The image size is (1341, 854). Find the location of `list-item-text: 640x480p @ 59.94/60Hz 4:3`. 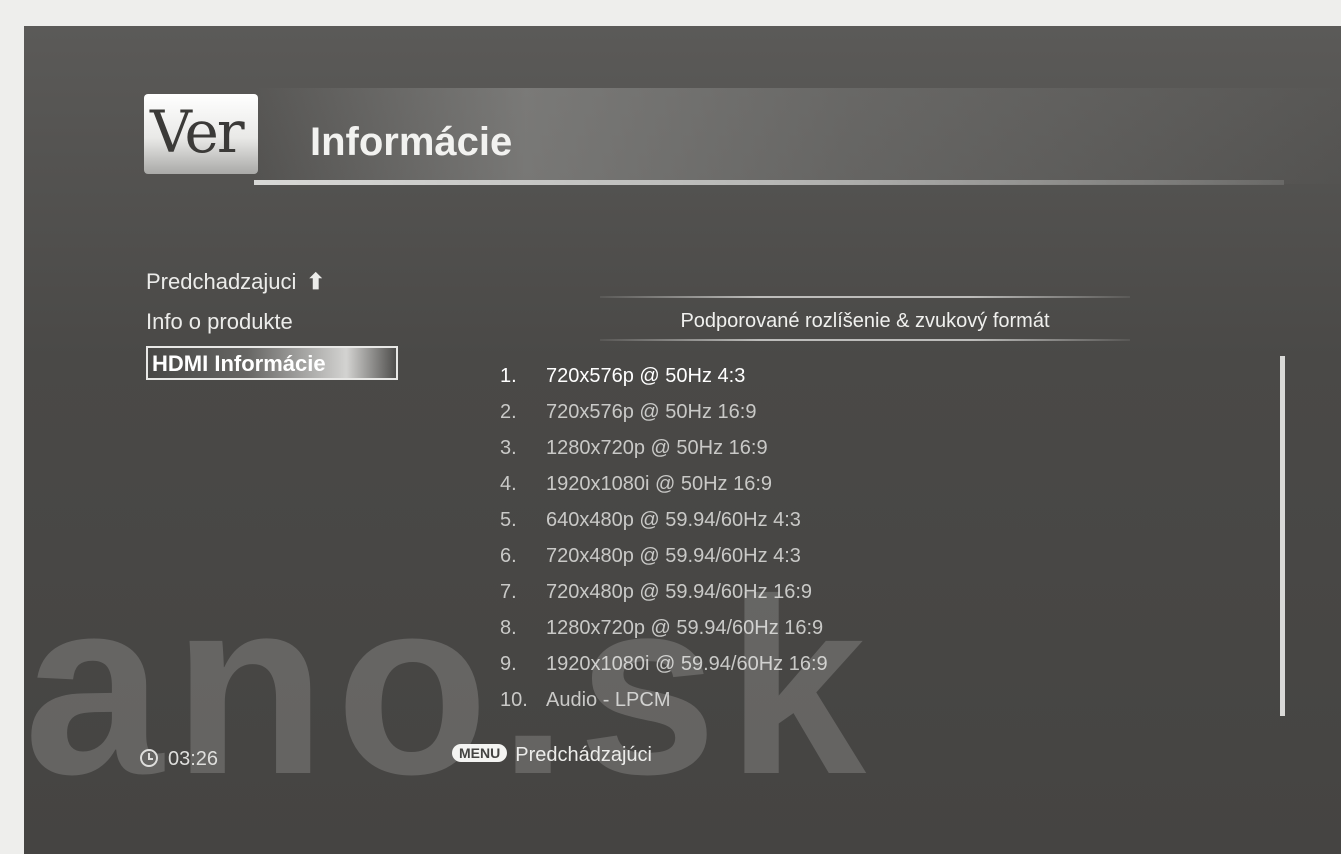

list-item-text: 640x480p @ 59.94/60Hz 4:3 is located at coordinates (673, 520).